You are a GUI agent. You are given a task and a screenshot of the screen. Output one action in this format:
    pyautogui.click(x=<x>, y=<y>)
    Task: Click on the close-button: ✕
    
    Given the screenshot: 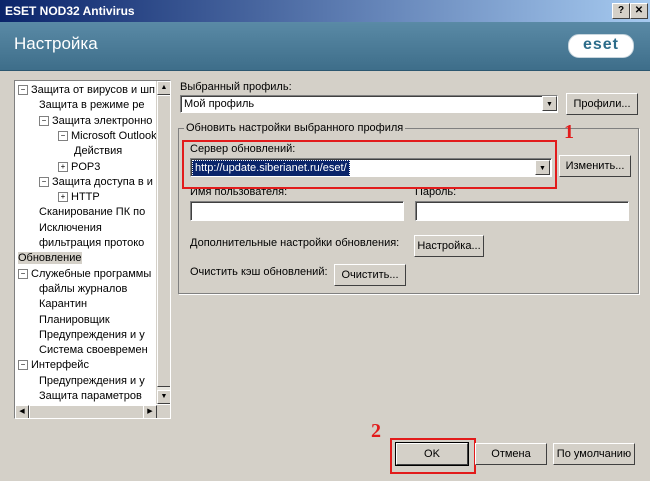 What is the action you would take?
    pyautogui.click(x=639, y=11)
    